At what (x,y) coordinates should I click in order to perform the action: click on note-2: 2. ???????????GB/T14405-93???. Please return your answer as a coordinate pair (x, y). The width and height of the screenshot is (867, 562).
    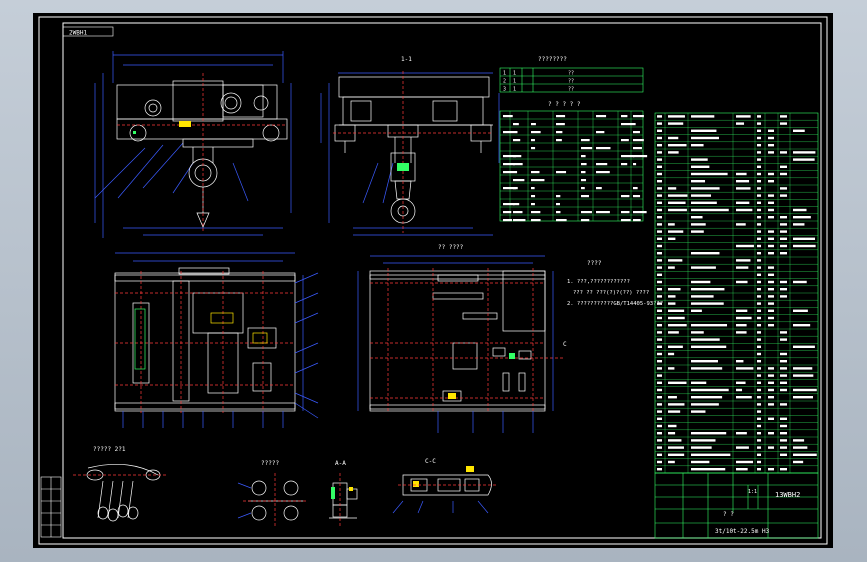
    Looking at the image, I should click on (615, 304).